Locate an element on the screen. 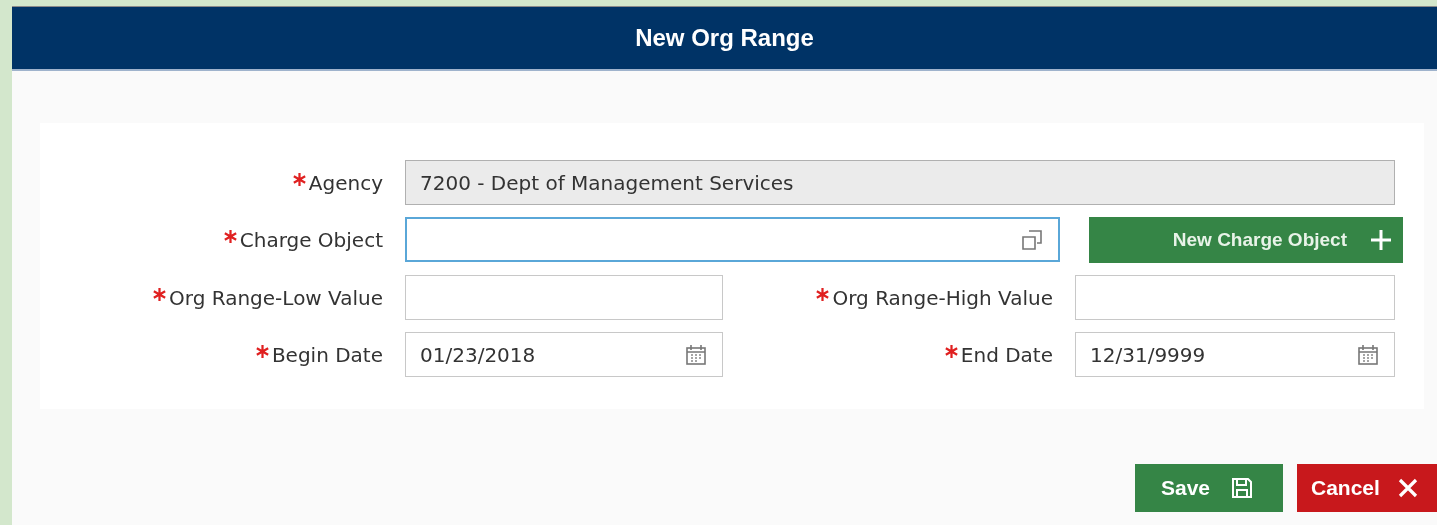  overlapping-squares-icon is located at coordinates (1032, 239).